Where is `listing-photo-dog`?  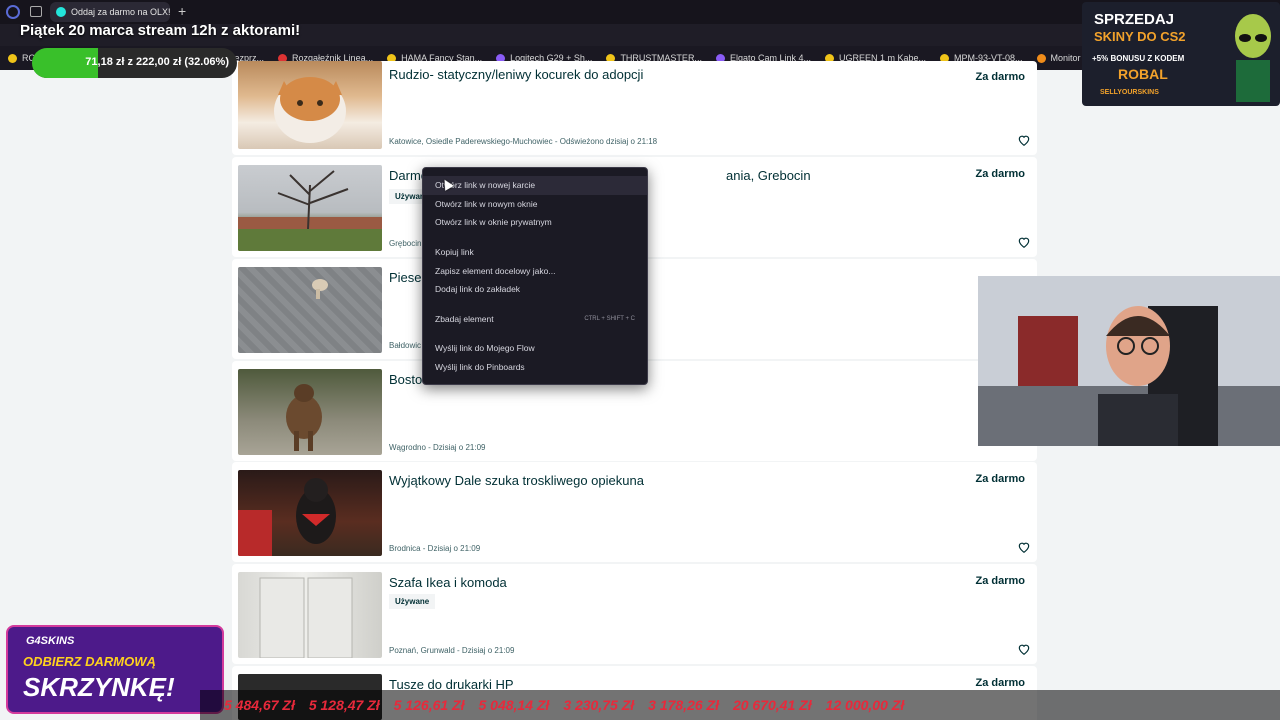 listing-photo-dog is located at coordinates (310, 412).